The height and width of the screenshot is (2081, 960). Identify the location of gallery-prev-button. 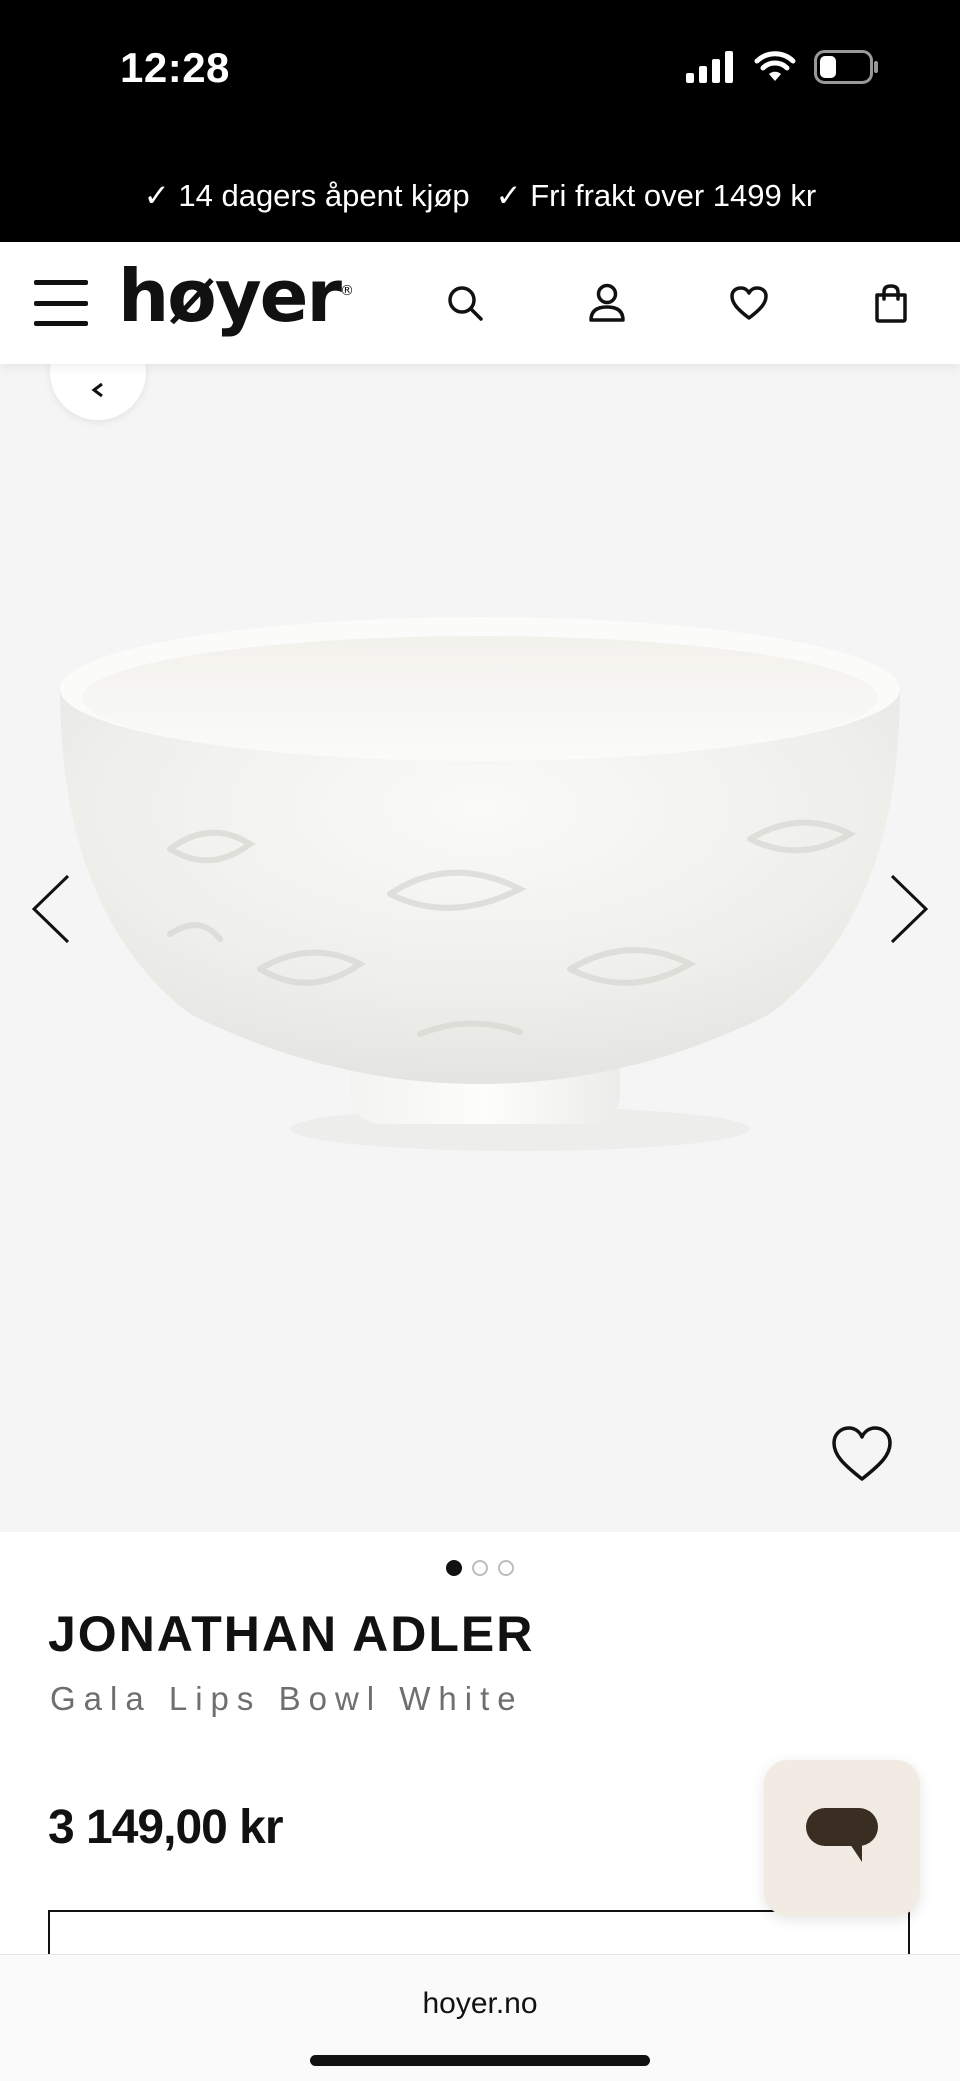
(52, 909).